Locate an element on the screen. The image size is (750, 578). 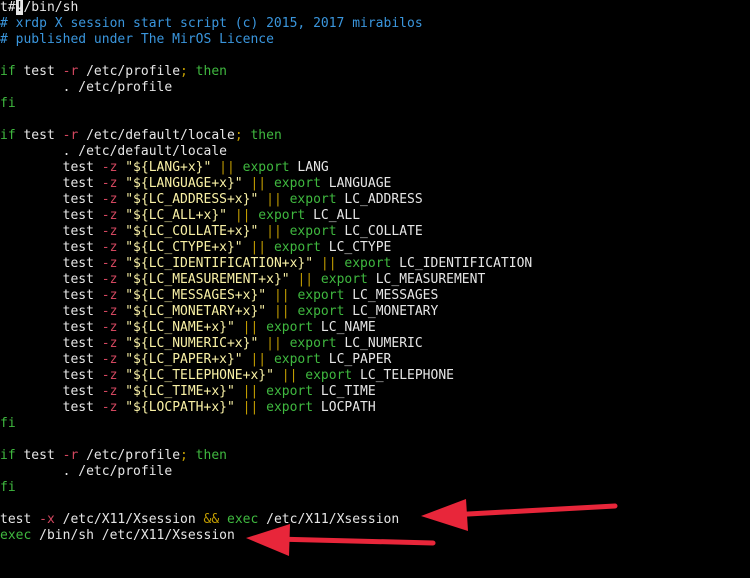
code-line: test -z "${LC_NAME+x}" || export LC_NAME is located at coordinates (375, 328).